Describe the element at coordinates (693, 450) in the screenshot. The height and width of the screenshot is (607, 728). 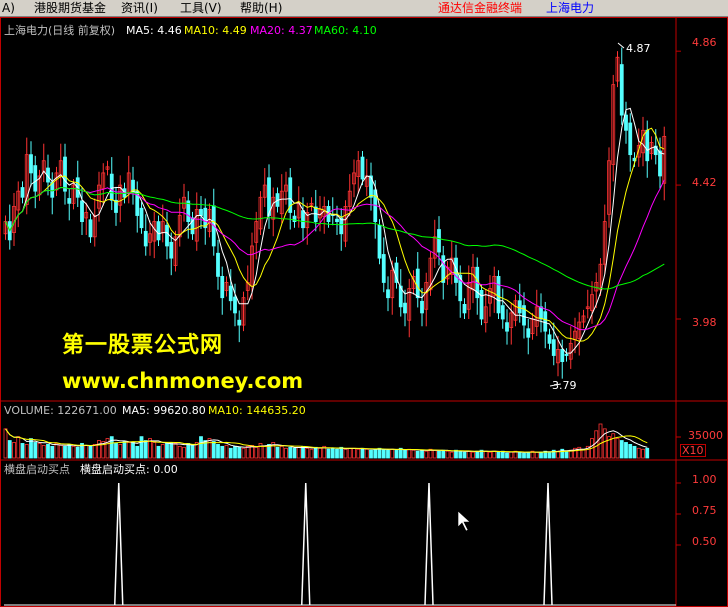
I see `volume-unit-badge: X10` at that location.